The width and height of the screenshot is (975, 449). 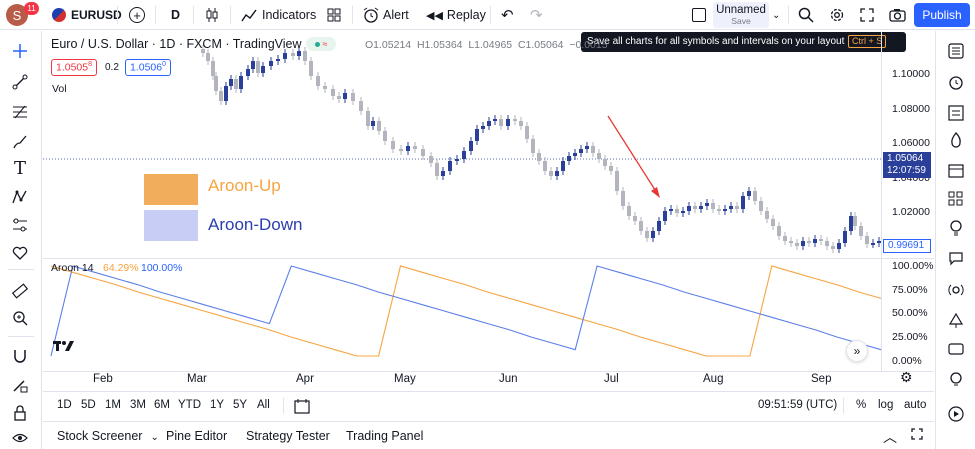 I want to click on compare-symbol-button: +, so click(x=137, y=15).